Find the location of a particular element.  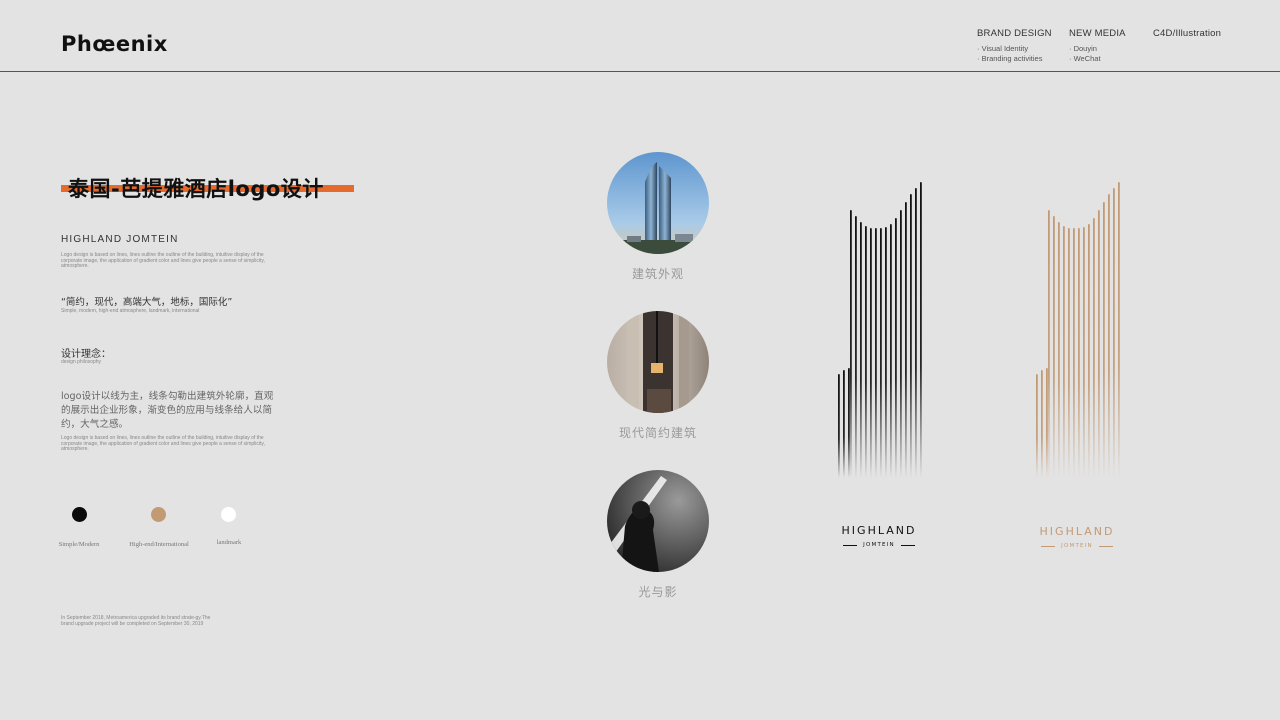

brand-name: HIGHLAND JOMTEIN is located at coordinates (120, 239).